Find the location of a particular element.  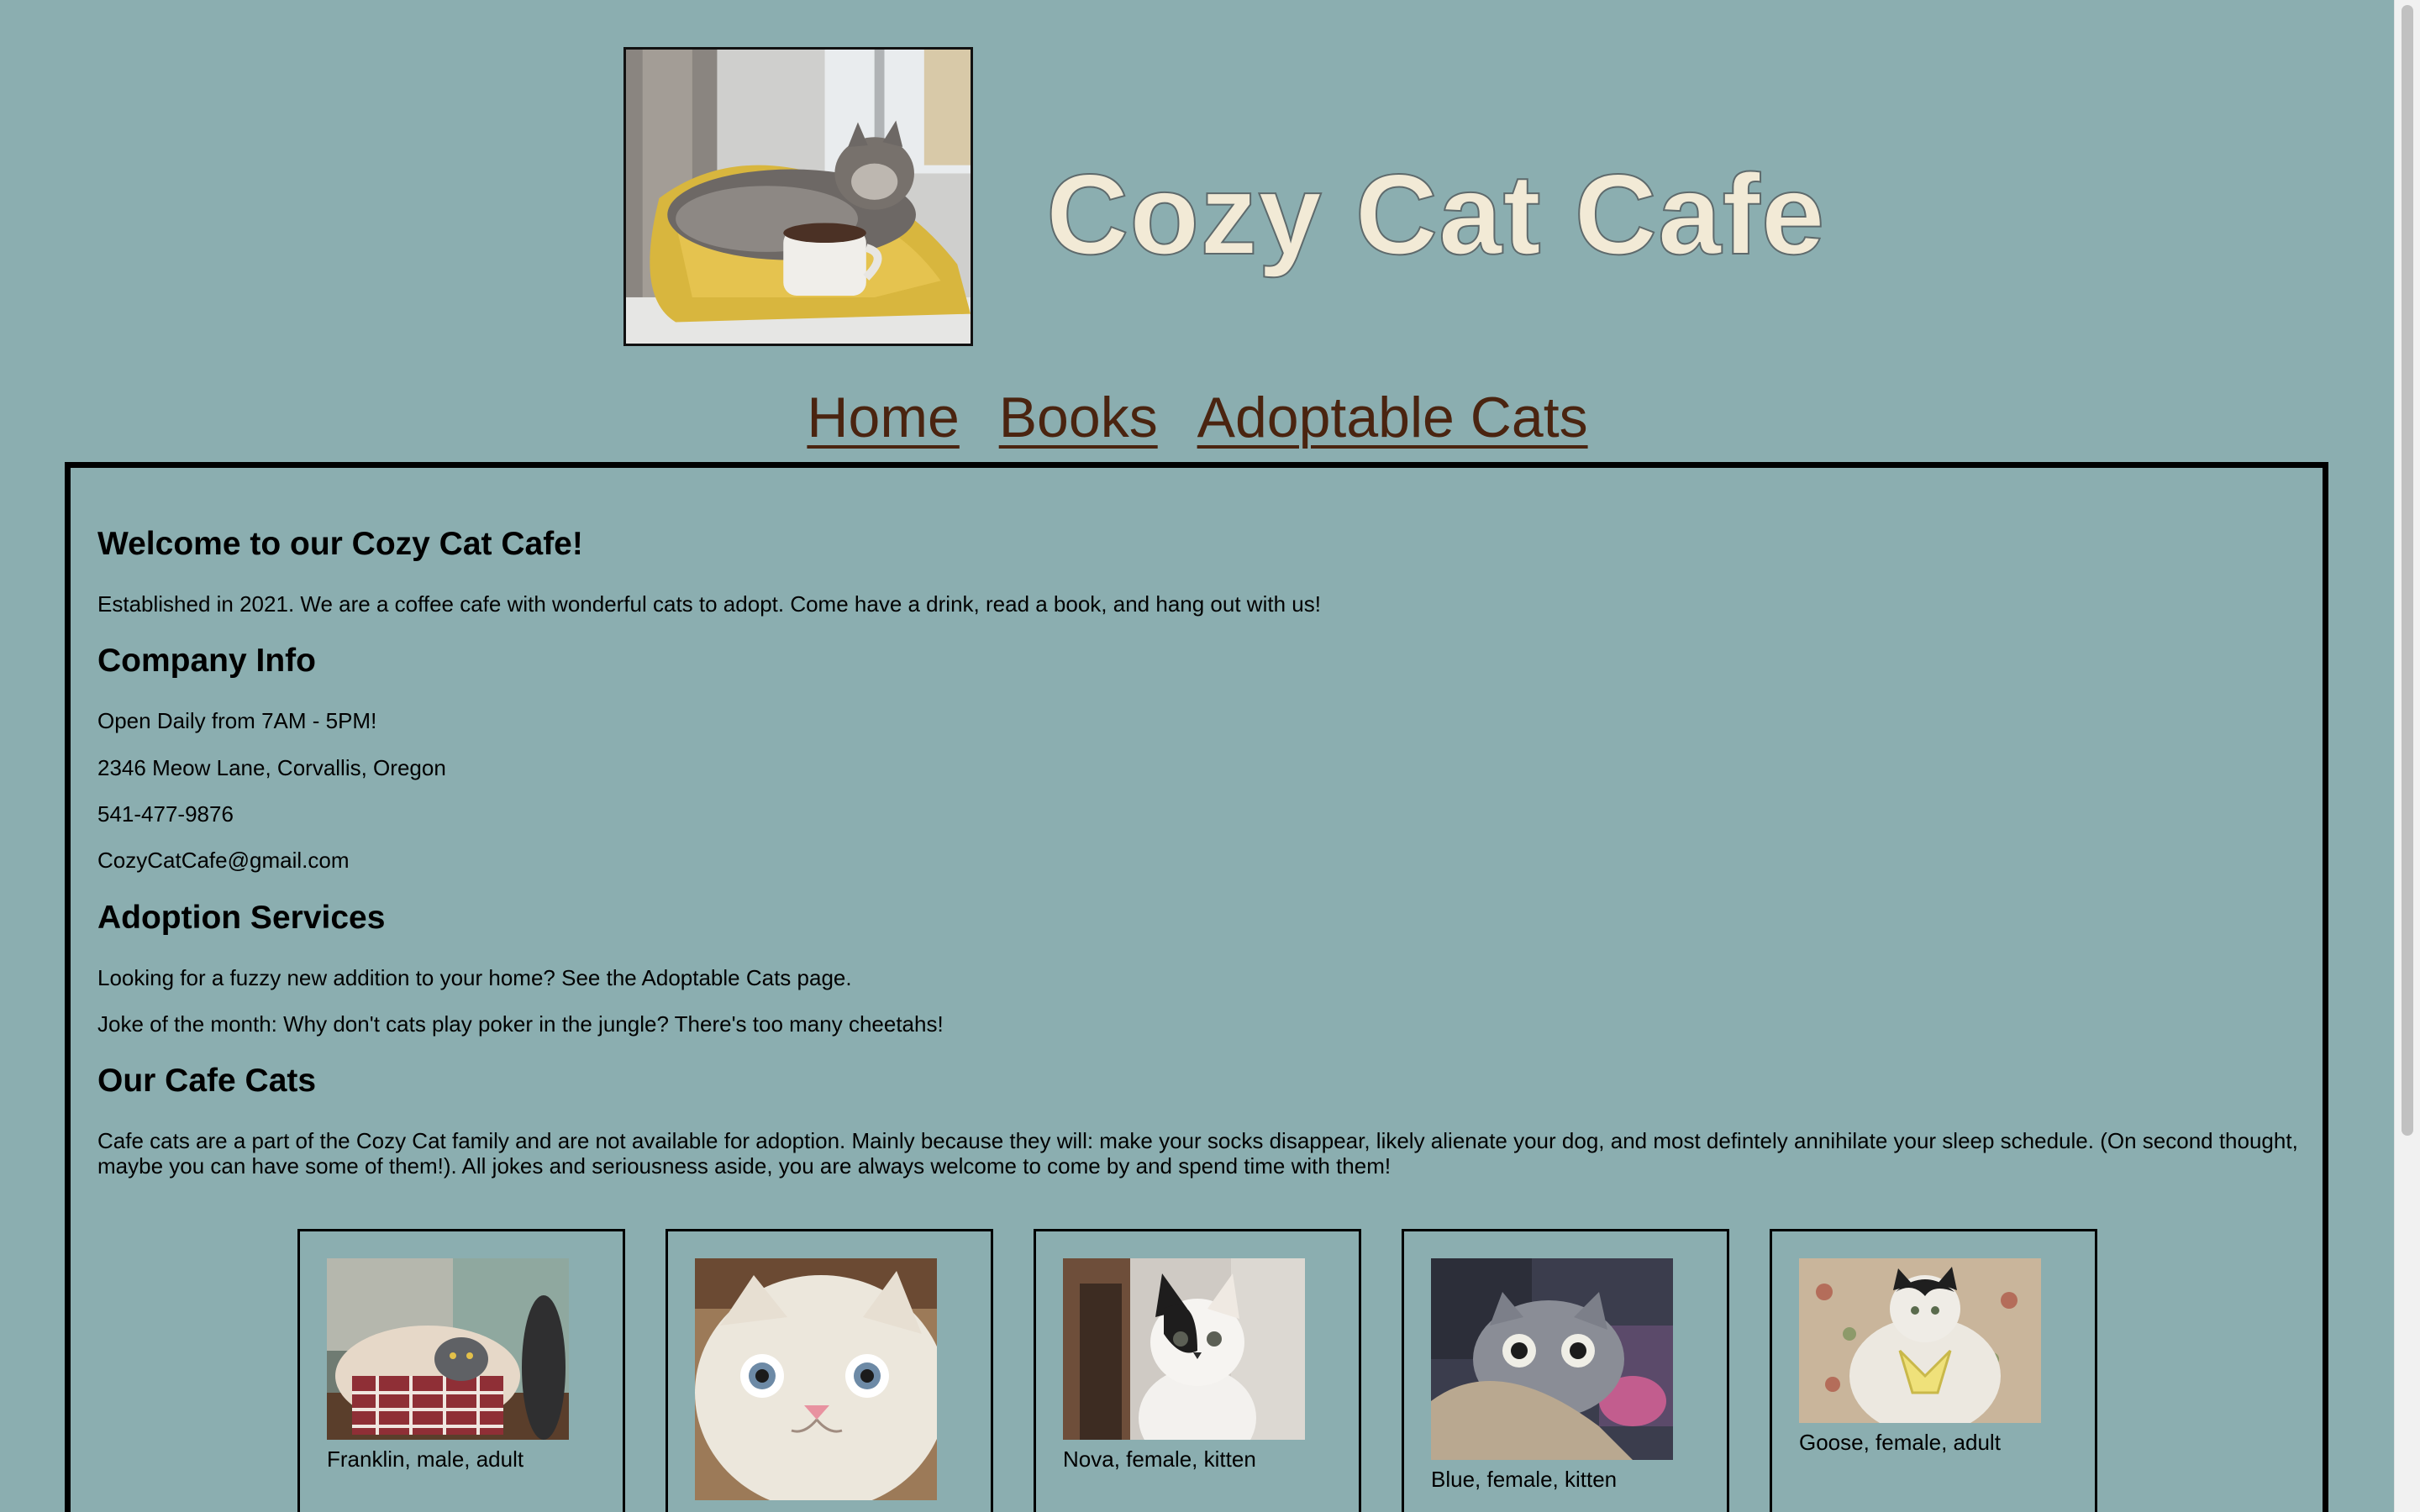

site-title: Cozy Cat Cafe is located at coordinates (1436, 214).